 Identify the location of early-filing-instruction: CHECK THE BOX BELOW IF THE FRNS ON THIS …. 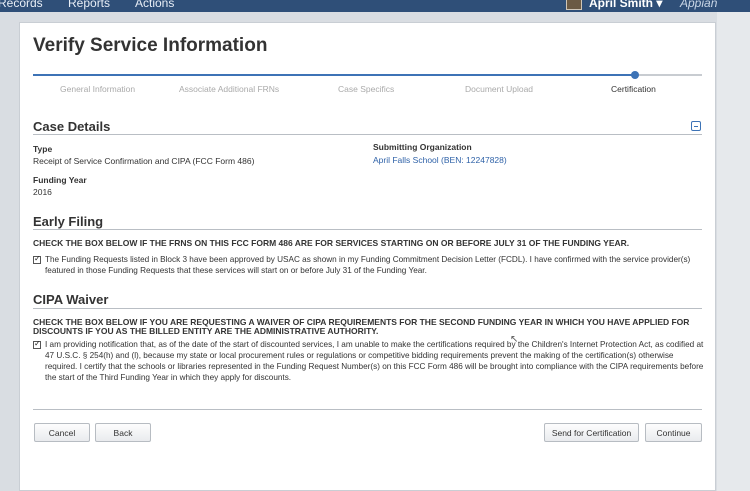
(331, 243).